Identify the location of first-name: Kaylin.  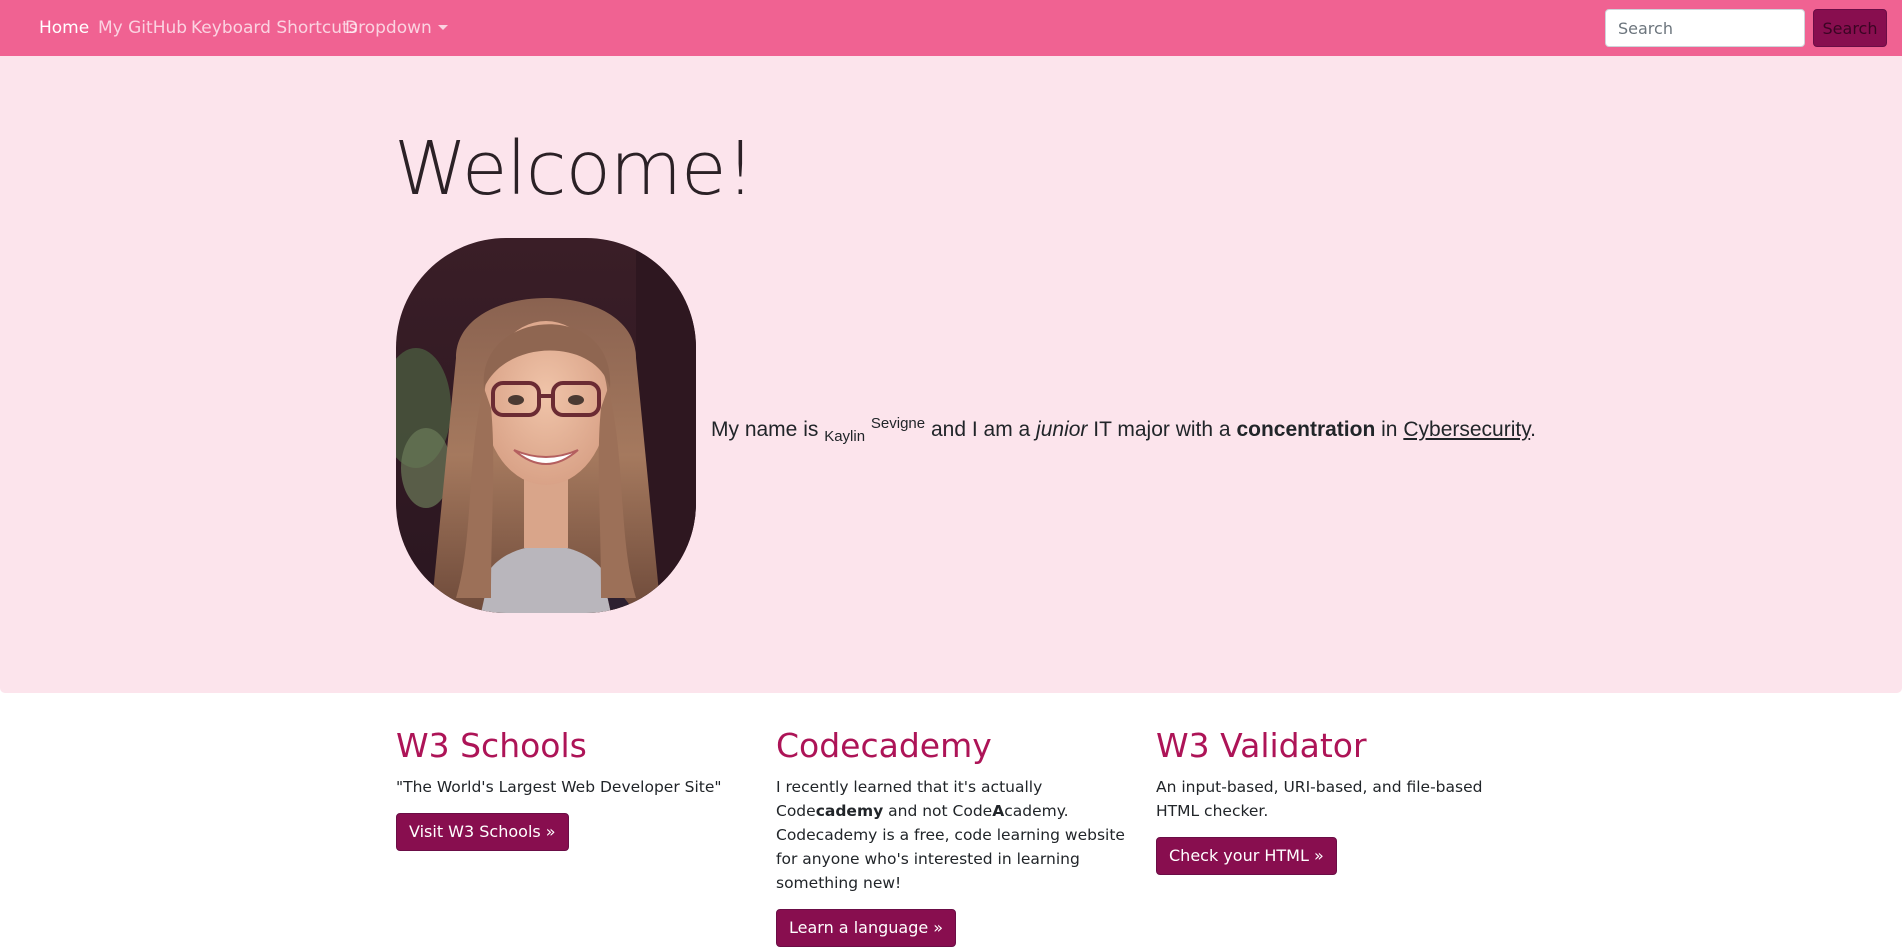
(845, 437).